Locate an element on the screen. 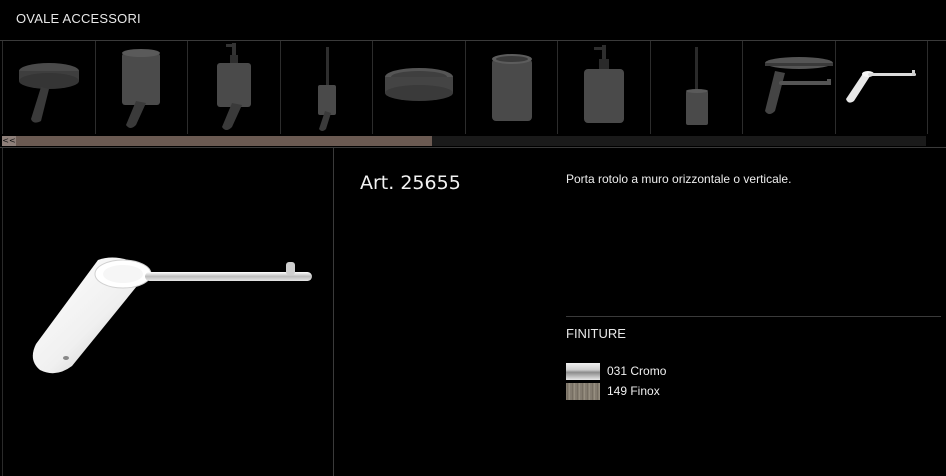 The image size is (946, 476). thumbnail-tumbler-holder is located at coordinates (141, 87).